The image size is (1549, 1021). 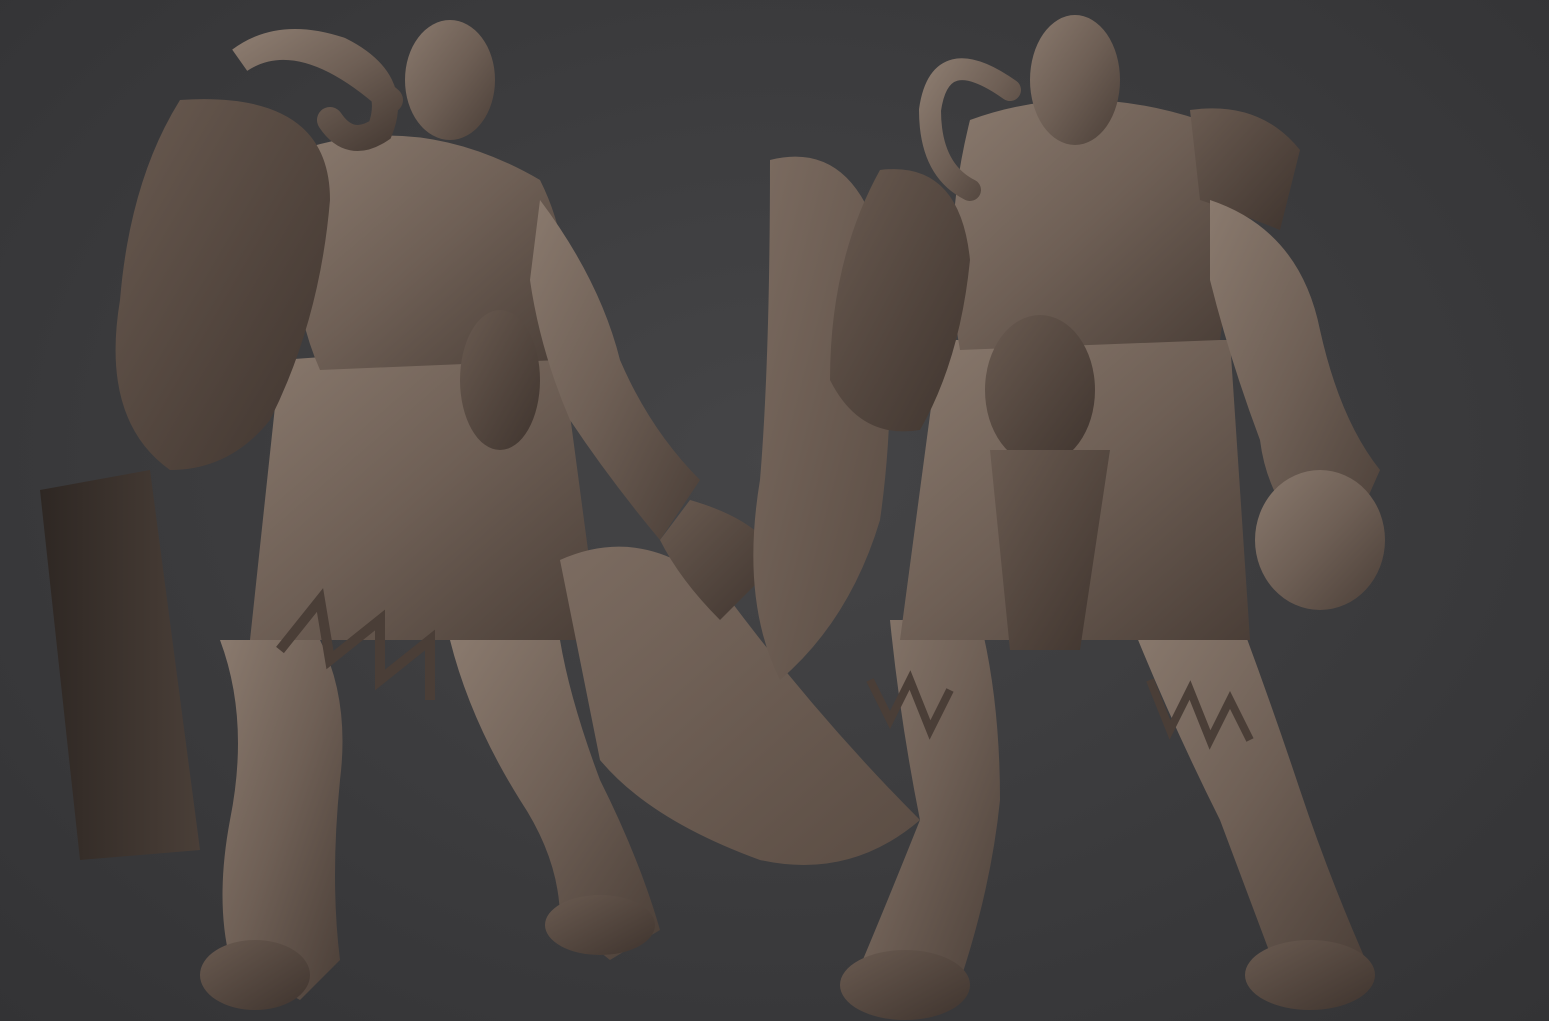 What do you see at coordinates (120, 665) in the screenshot?
I see `shield` at bounding box center [120, 665].